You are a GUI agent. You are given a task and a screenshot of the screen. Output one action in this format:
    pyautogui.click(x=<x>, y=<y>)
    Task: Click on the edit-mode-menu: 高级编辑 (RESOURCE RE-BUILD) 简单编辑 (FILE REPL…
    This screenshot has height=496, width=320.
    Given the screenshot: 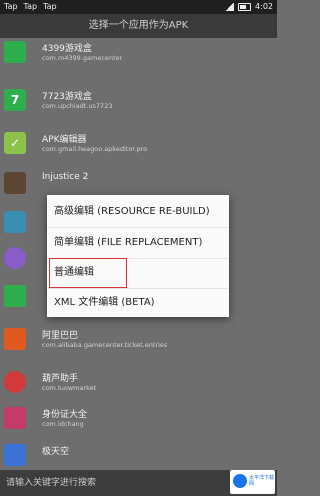 What is the action you would take?
    pyautogui.click(x=138, y=256)
    